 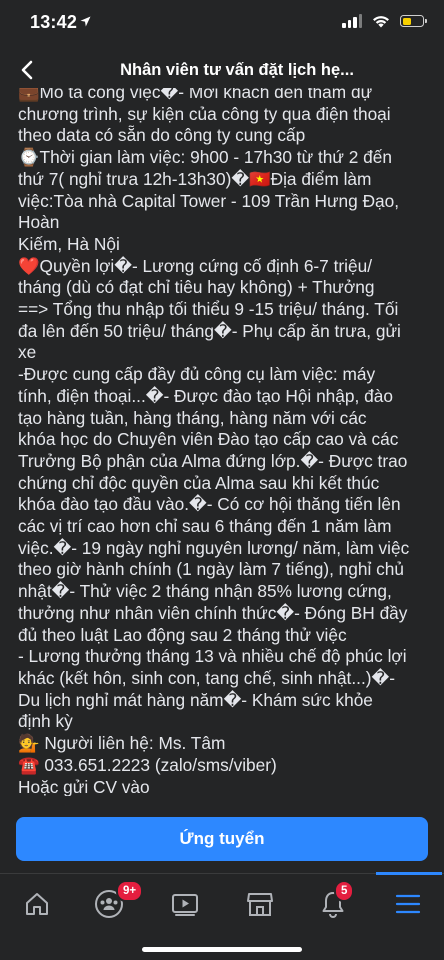 I want to click on groups-badge: 9+, so click(x=130, y=891).